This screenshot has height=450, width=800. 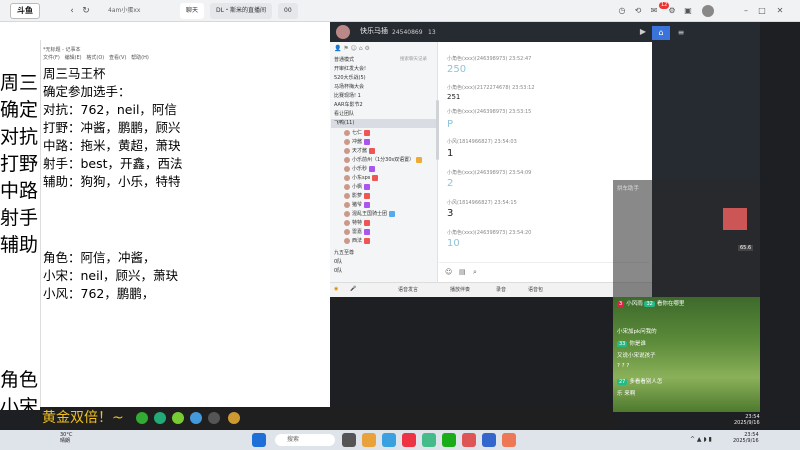 What do you see at coordinates (72, 11) in the screenshot?
I see `back-icon: ‹` at bounding box center [72, 11].